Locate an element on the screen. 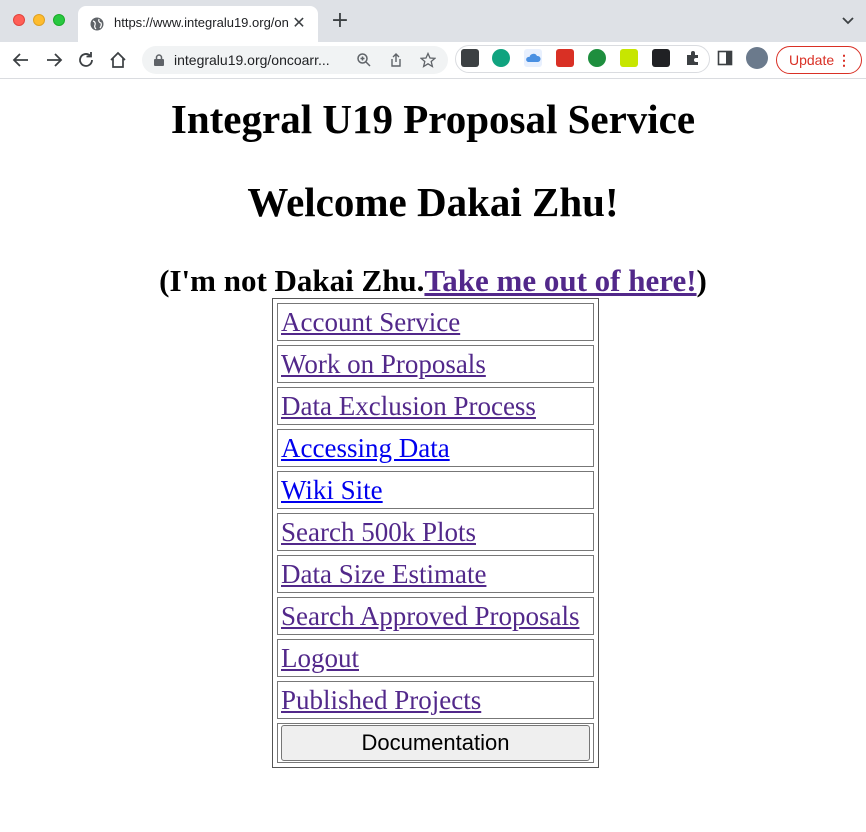 The image size is (866, 832). cloud-icon is located at coordinates (533, 58).